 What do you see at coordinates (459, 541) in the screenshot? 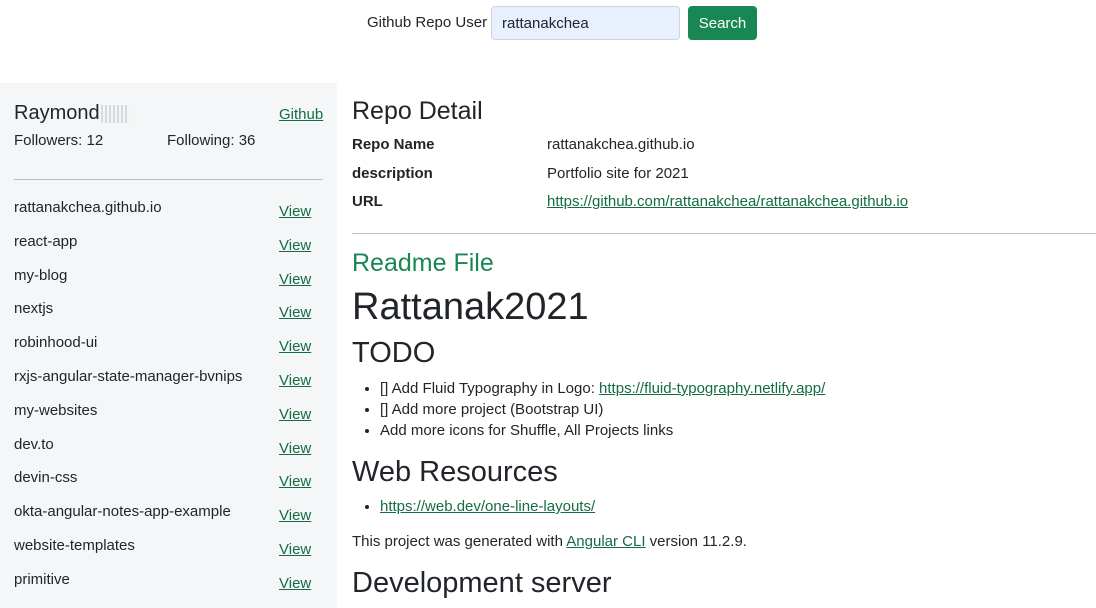
I see `gen-before: This project was generated with` at bounding box center [459, 541].